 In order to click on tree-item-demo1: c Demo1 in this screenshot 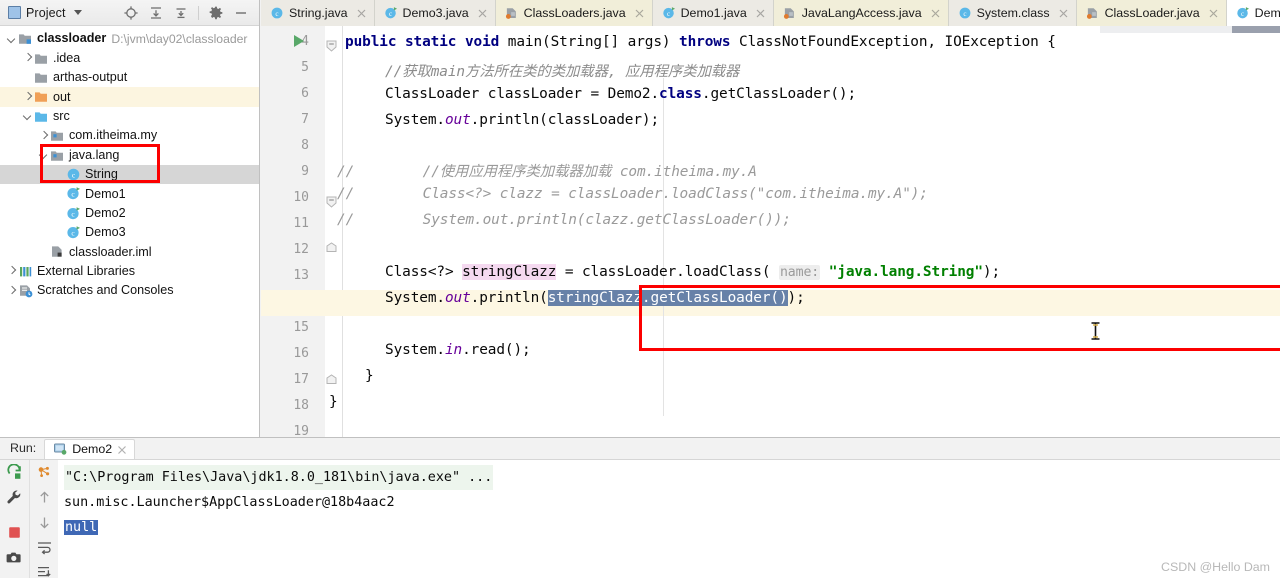, I will do `click(129, 193)`.